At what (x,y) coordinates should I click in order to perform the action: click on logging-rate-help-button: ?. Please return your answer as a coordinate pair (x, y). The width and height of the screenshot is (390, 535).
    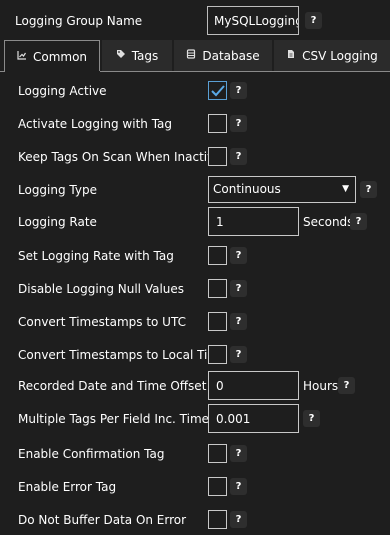
    Looking at the image, I should click on (358, 221).